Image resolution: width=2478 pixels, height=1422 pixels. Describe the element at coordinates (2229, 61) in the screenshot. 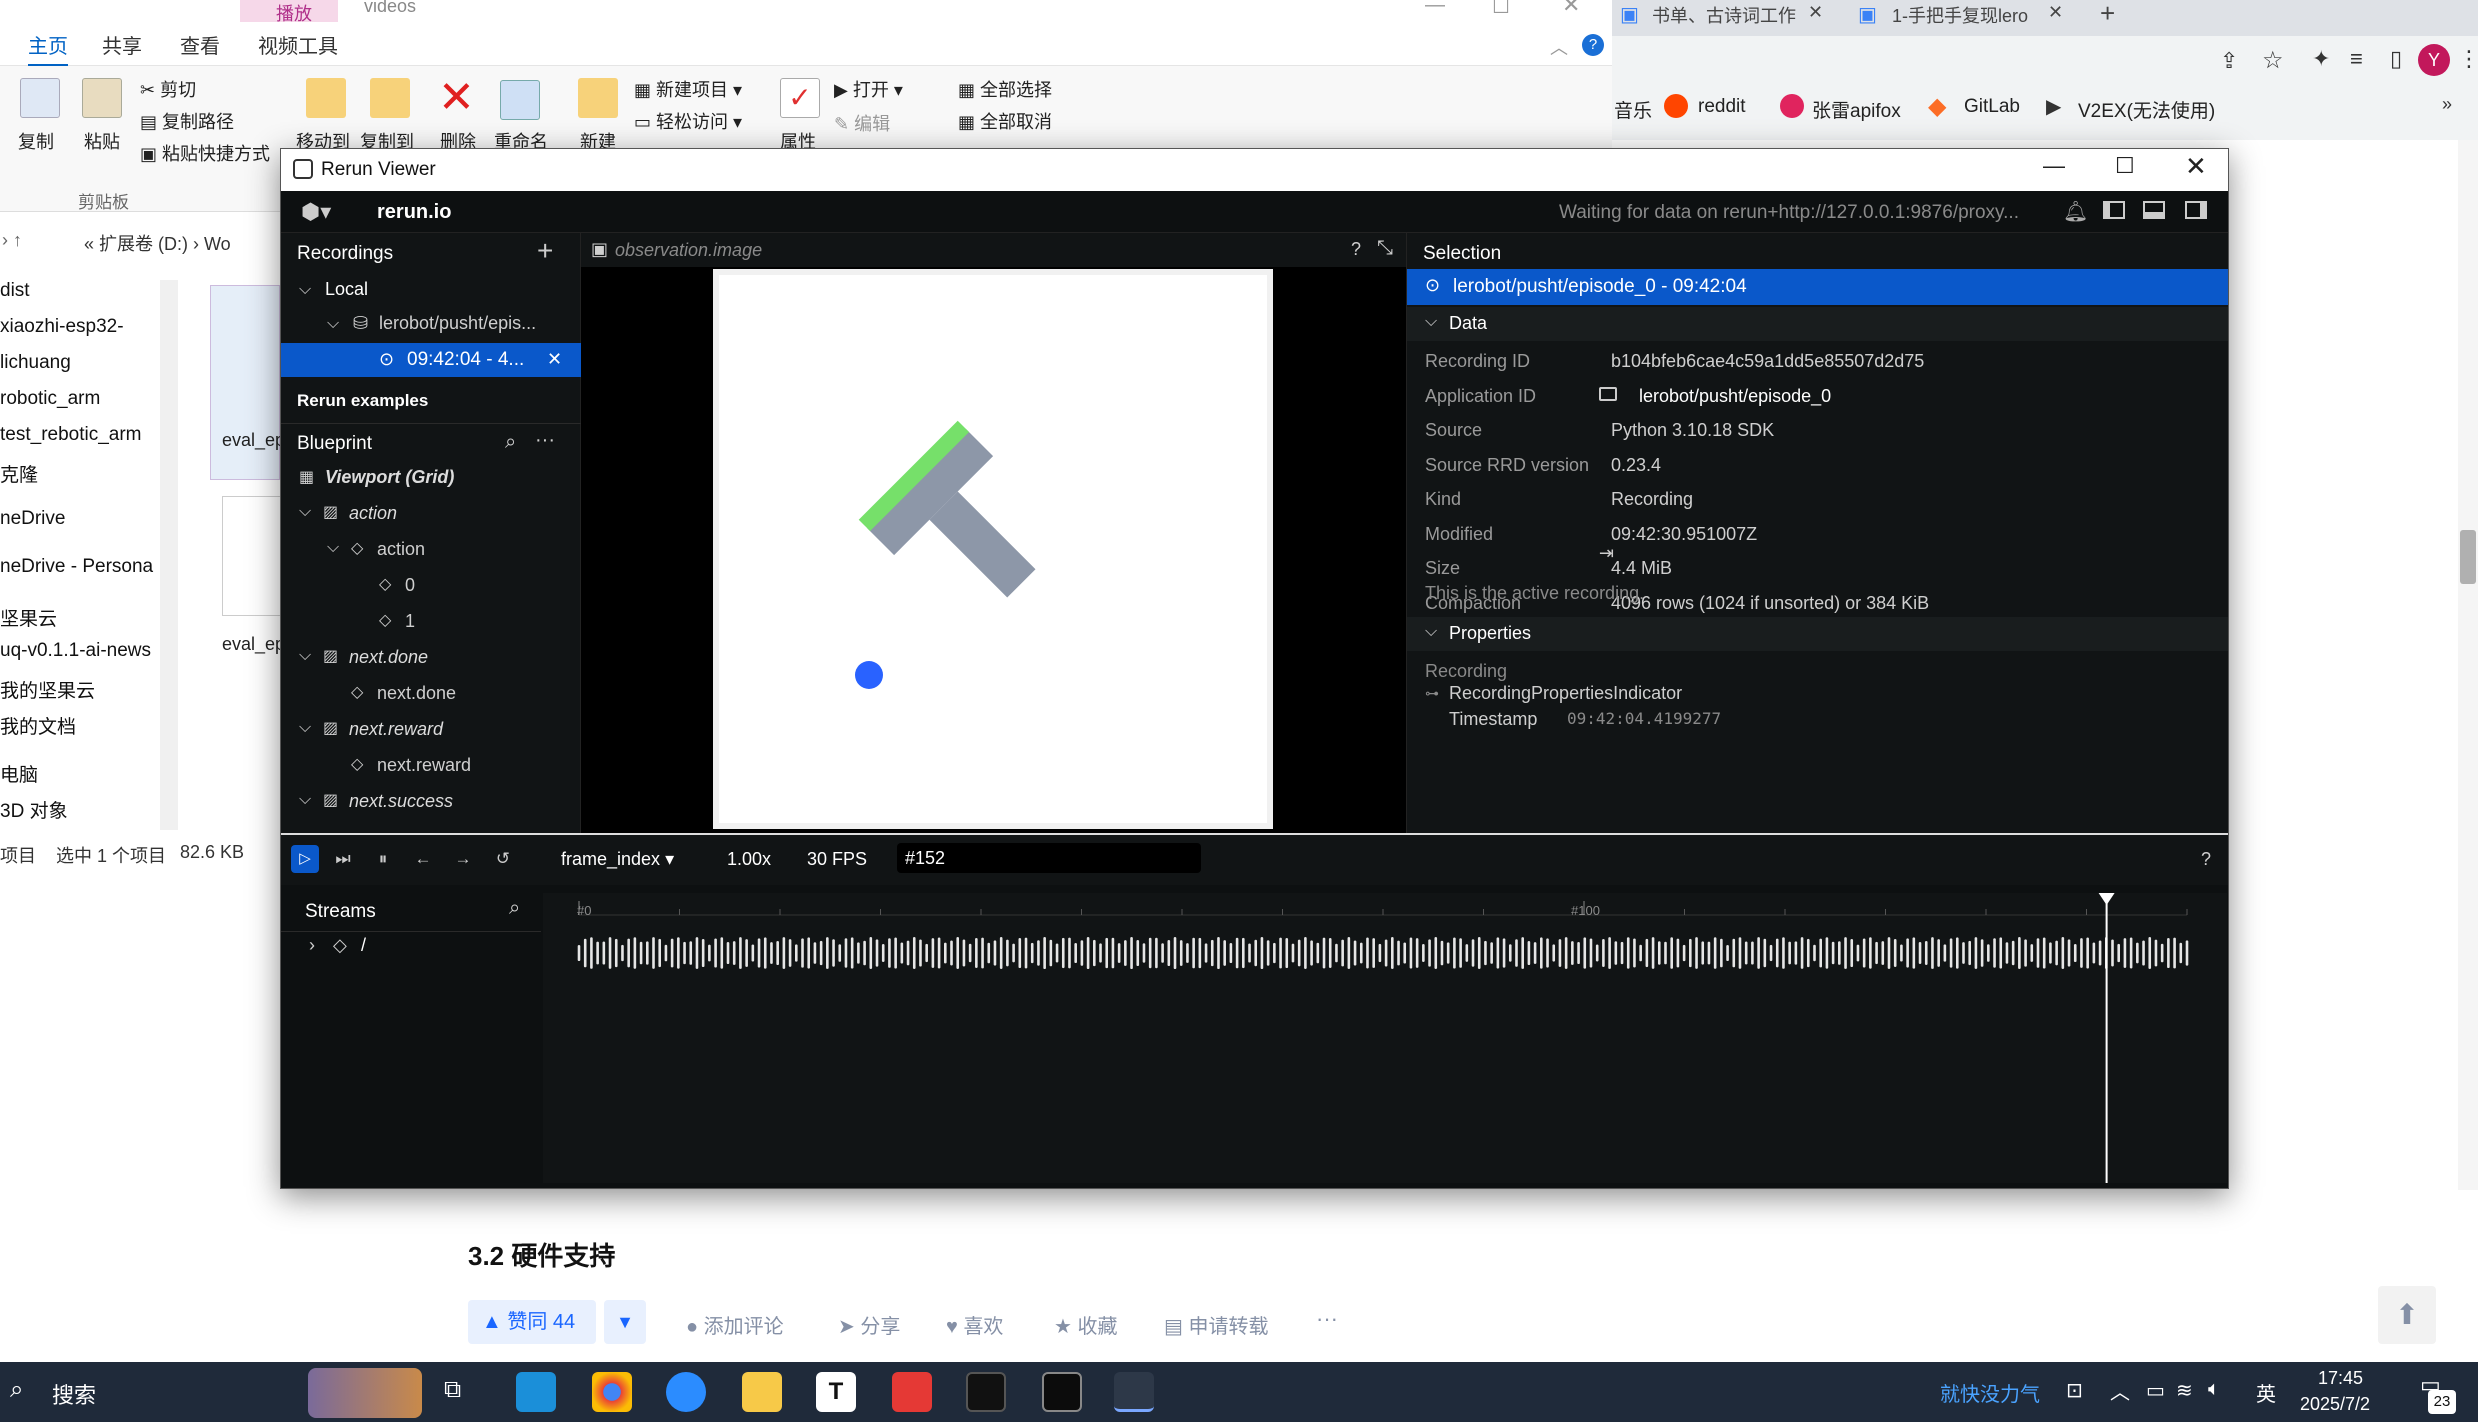

I see `share-icon: ⇪` at that location.